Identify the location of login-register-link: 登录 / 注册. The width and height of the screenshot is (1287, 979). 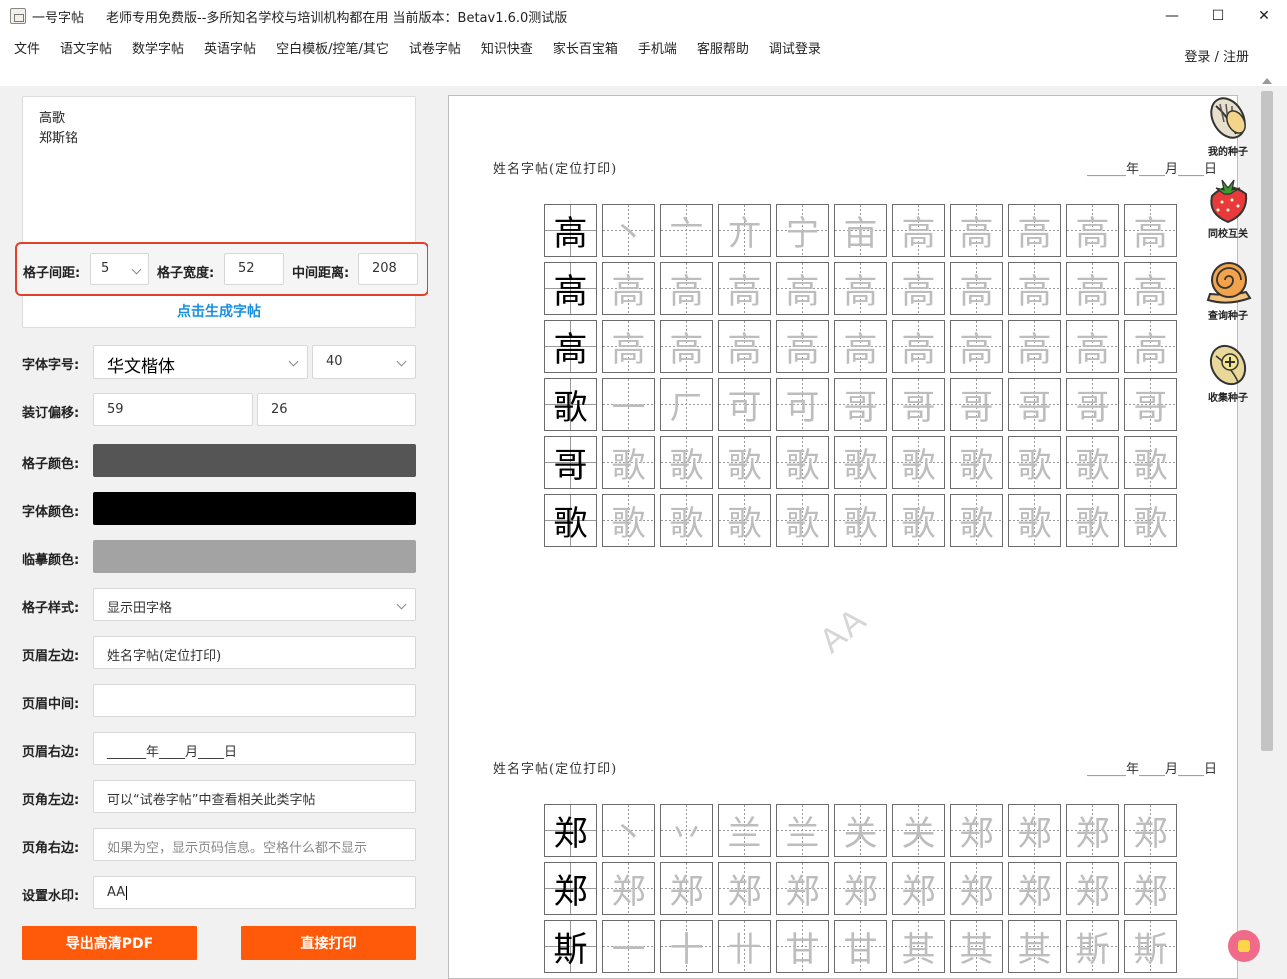
(1216, 55).